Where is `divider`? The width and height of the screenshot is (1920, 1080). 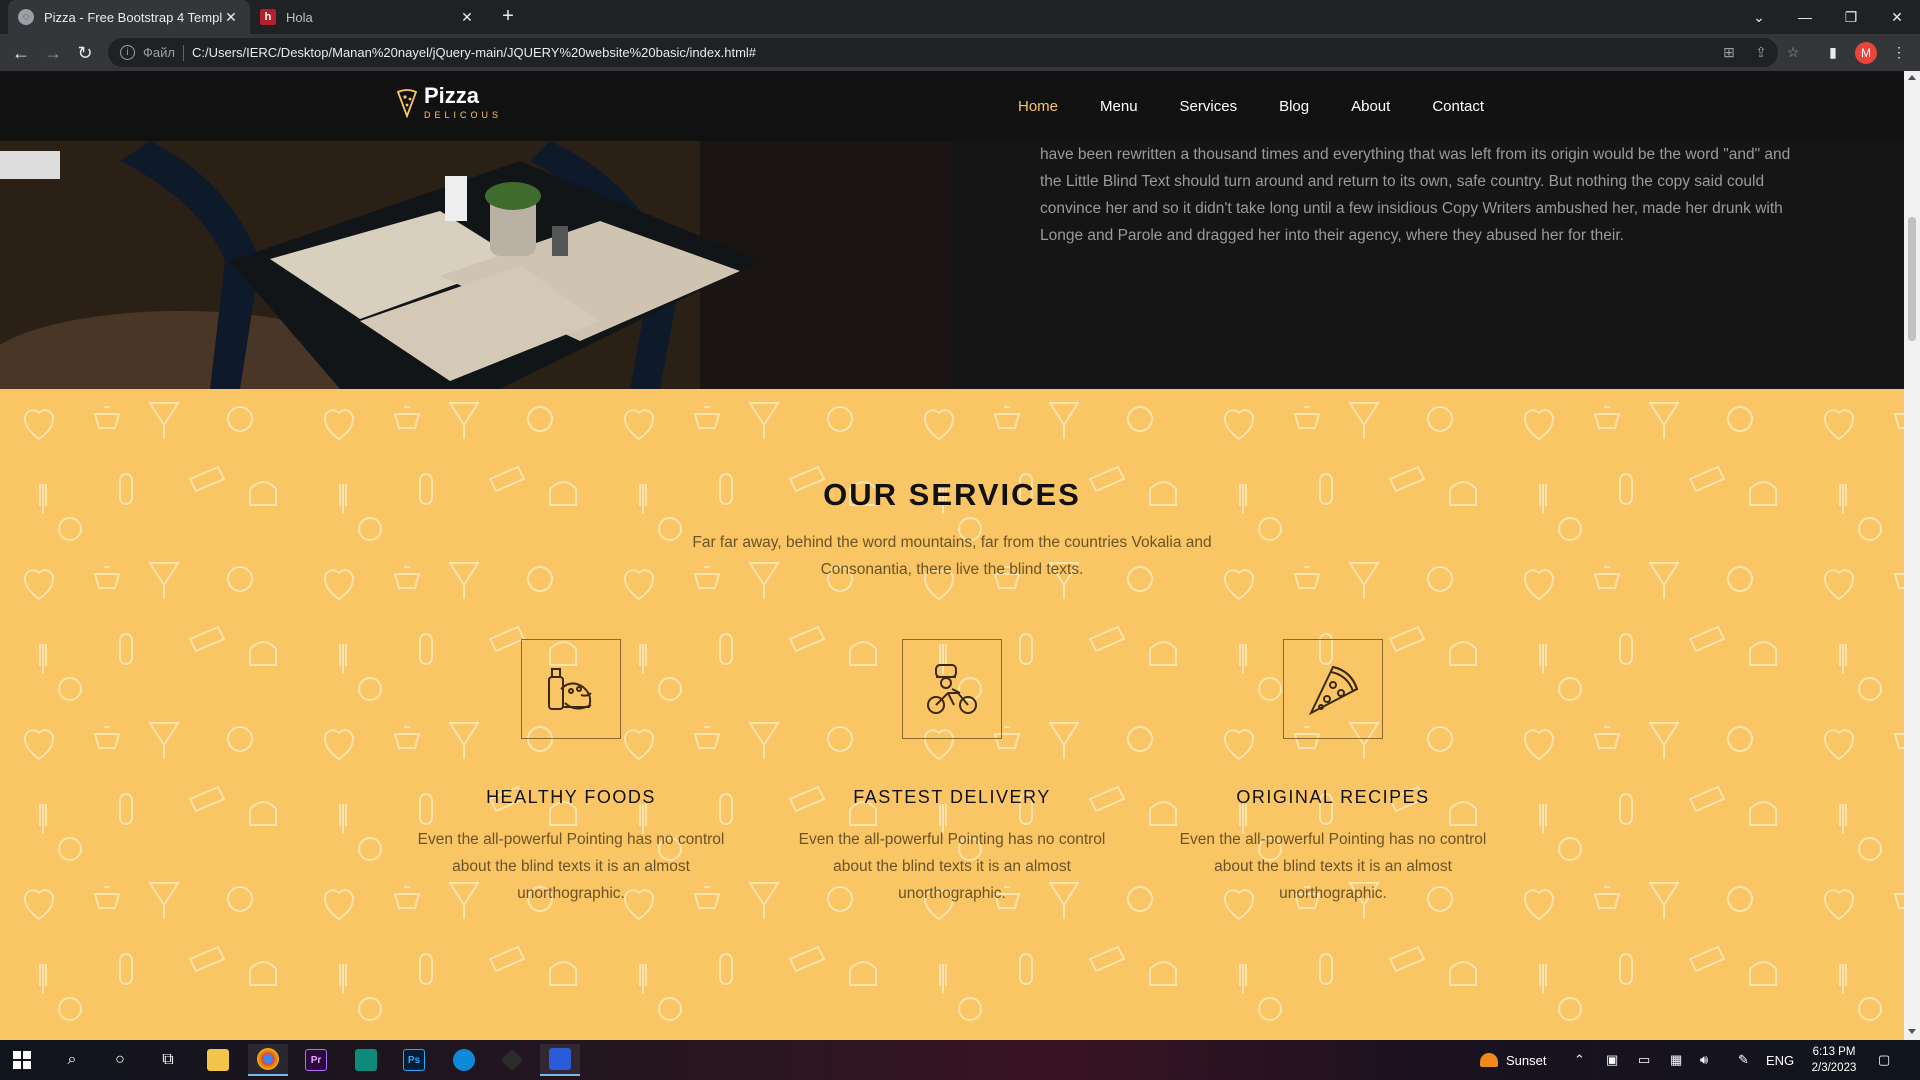 divider is located at coordinates (183, 52).